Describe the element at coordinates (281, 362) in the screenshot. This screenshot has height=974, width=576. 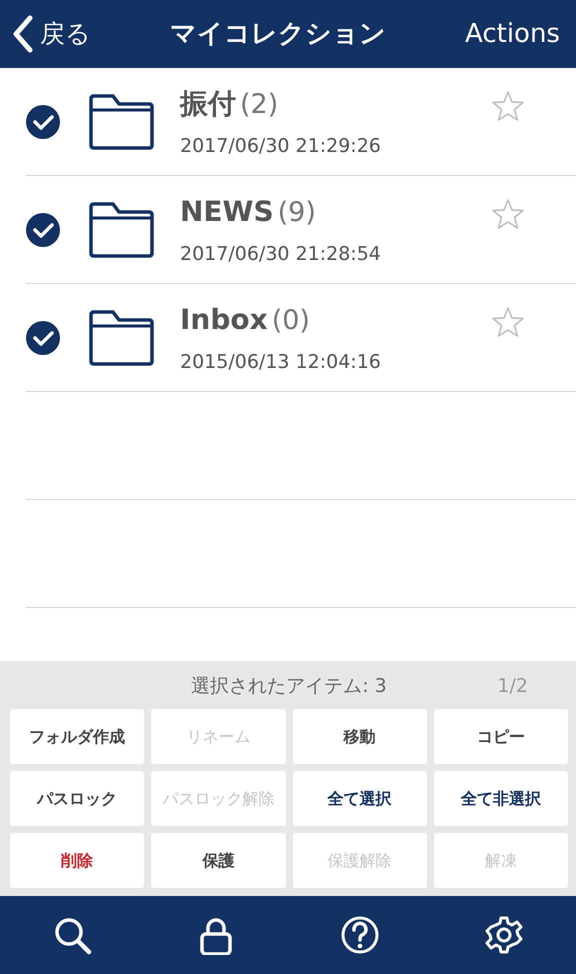
I see `folder-date: 2015/06/13 12:04:16` at that location.